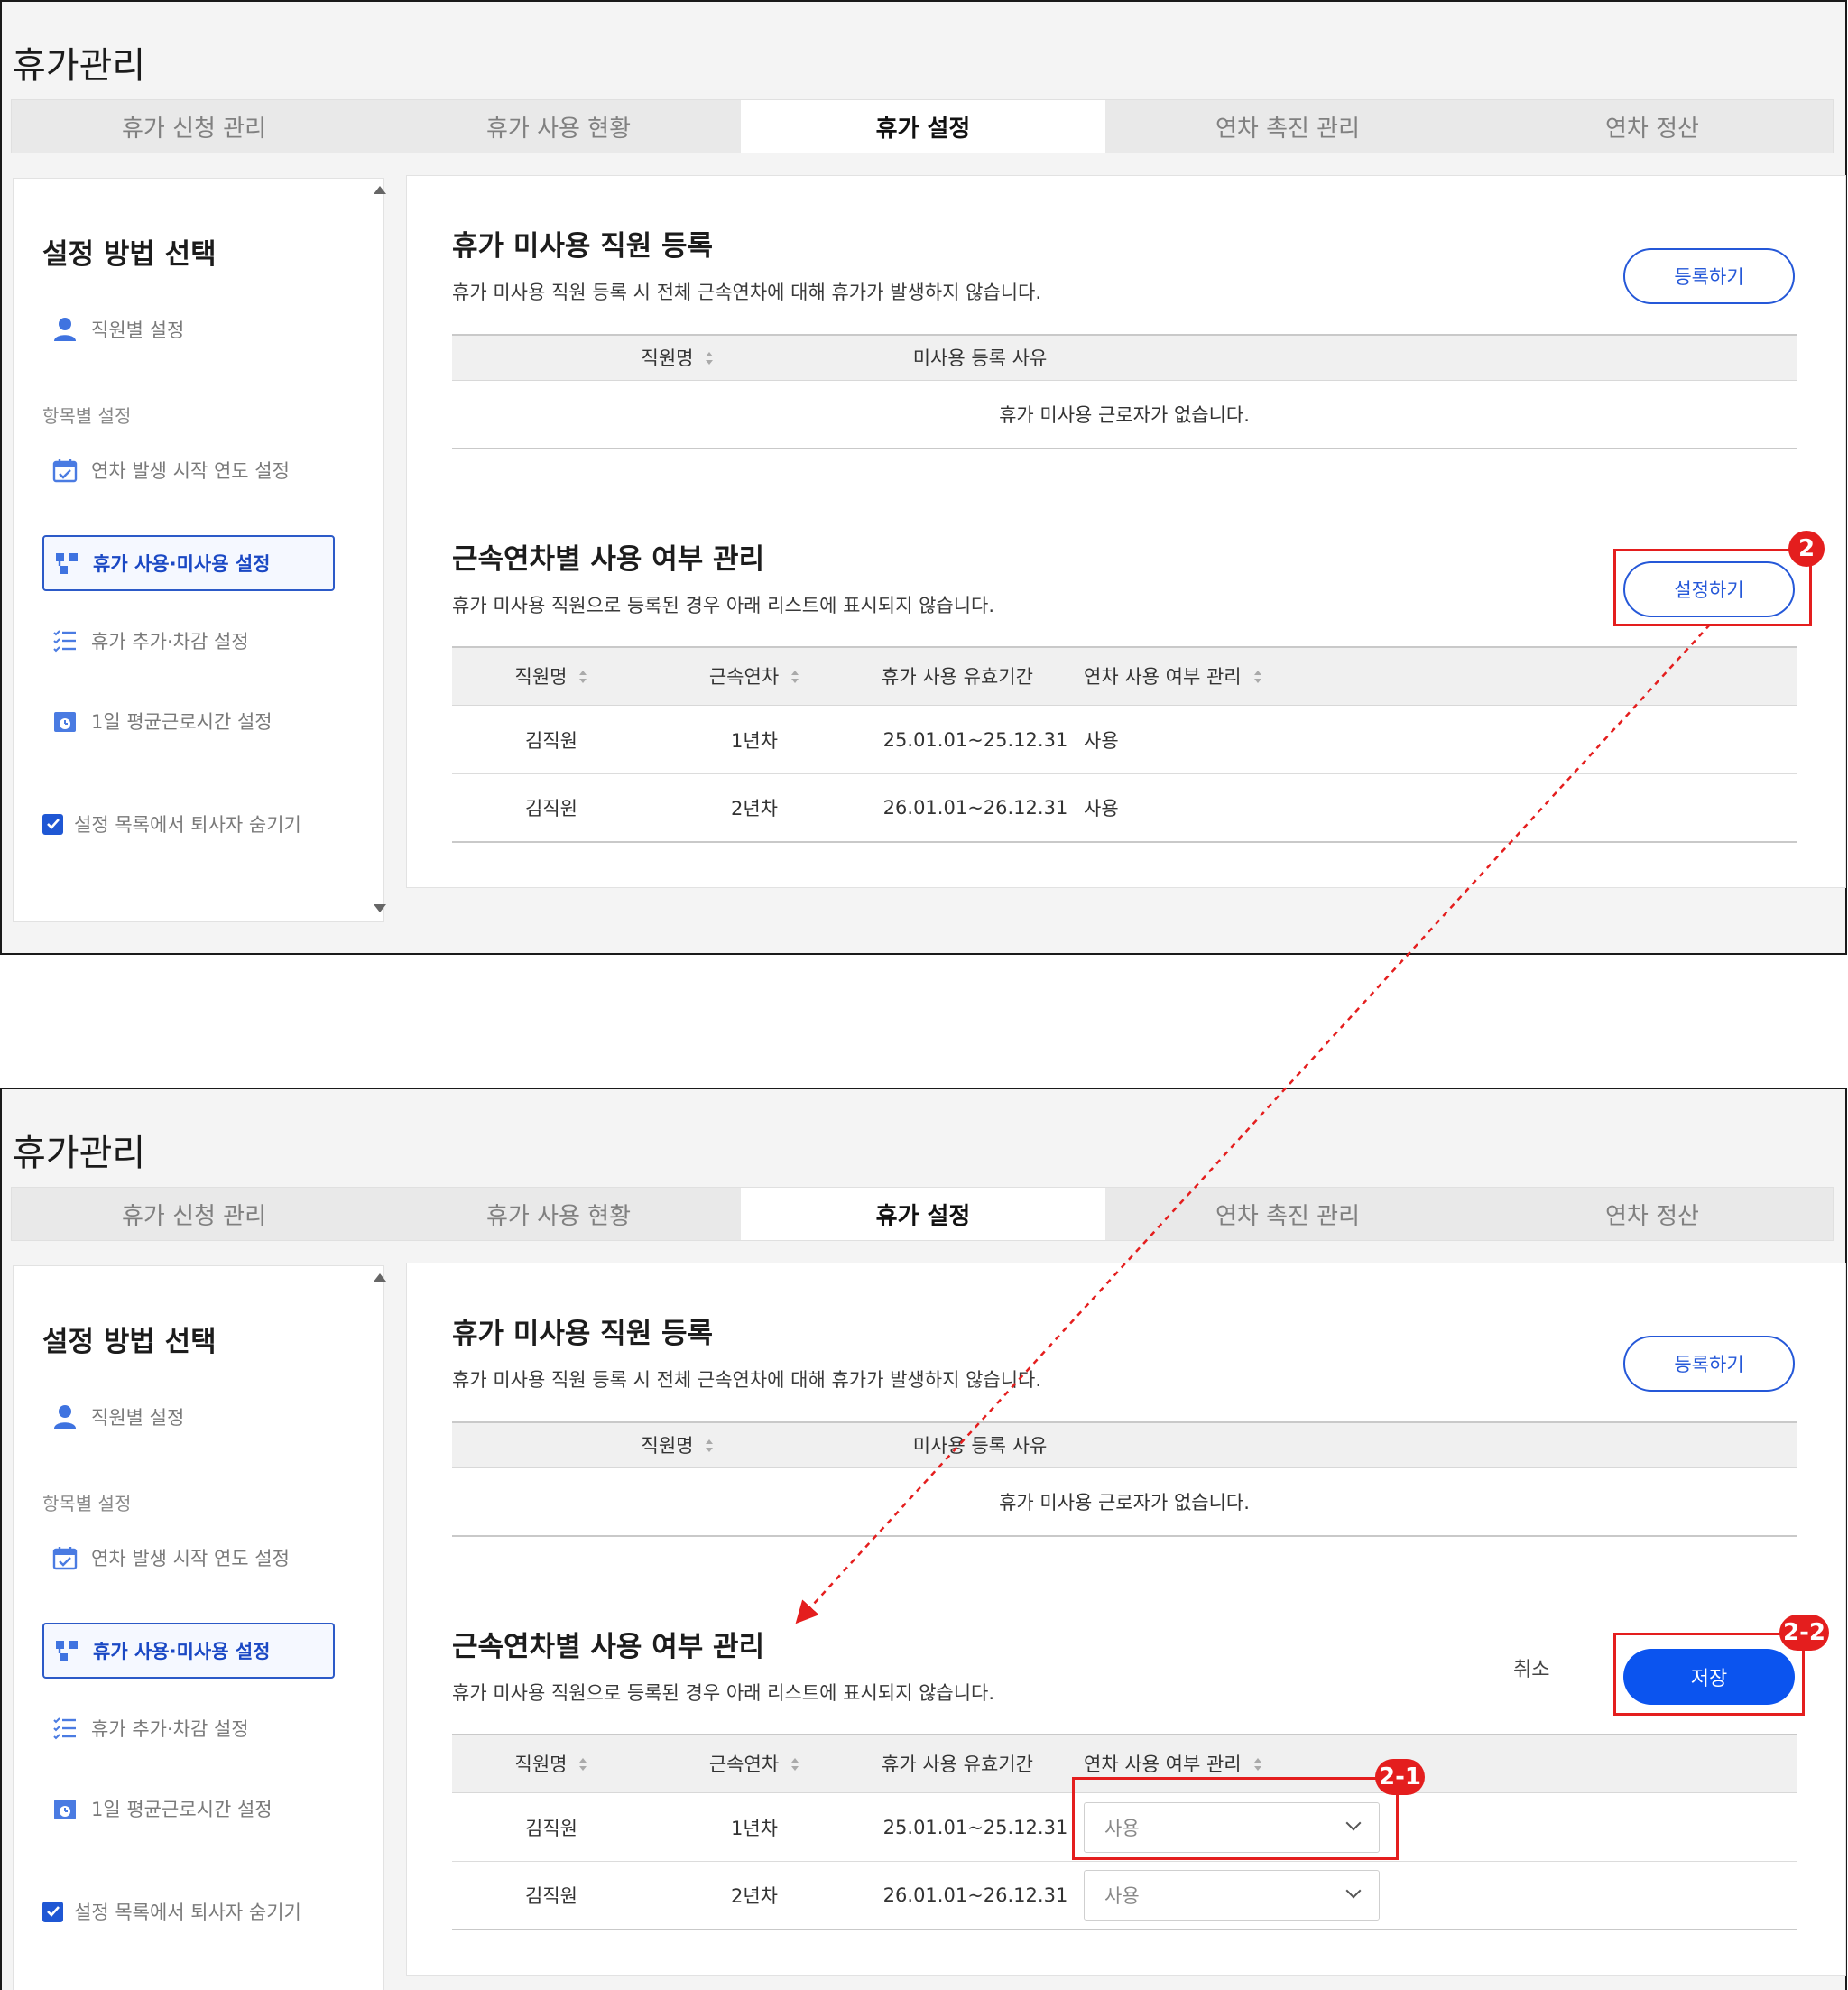  What do you see at coordinates (65, 1416) in the screenshot?
I see `person-icon` at bounding box center [65, 1416].